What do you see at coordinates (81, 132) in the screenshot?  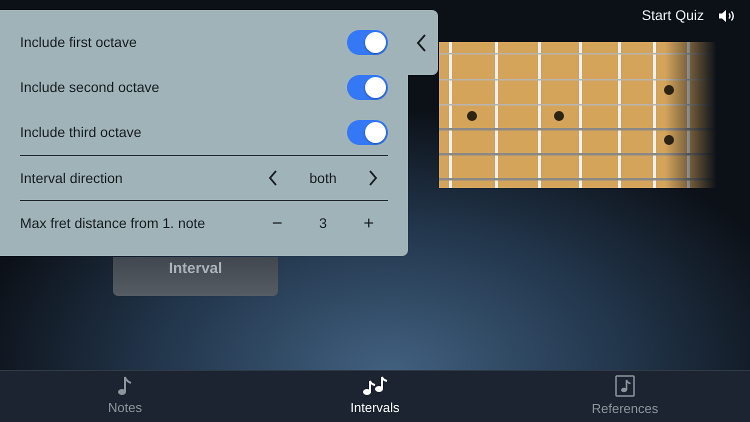 I see `setting-label: Include third octave` at bounding box center [81, 132].